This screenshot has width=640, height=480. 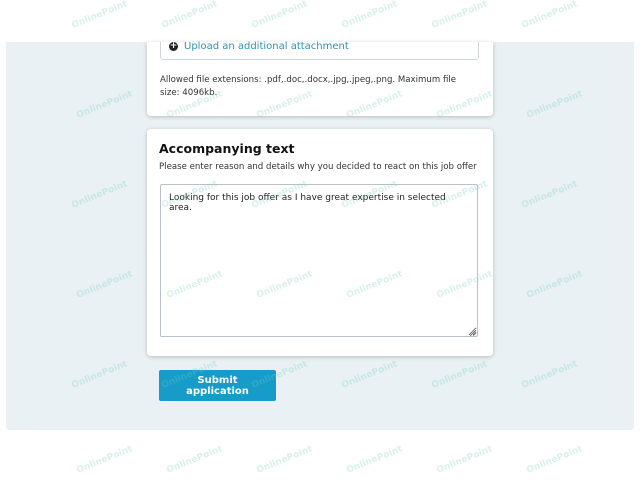 I want to click on upload-link-label: Upload an additional attachment, so click(x=266, y=46).